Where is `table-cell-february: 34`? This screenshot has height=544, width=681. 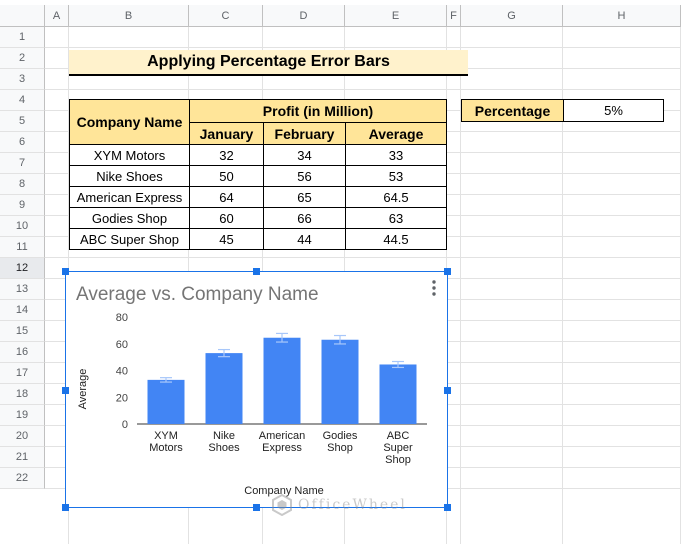
table-cell-february: 34 is located at coordinates (304, 155).